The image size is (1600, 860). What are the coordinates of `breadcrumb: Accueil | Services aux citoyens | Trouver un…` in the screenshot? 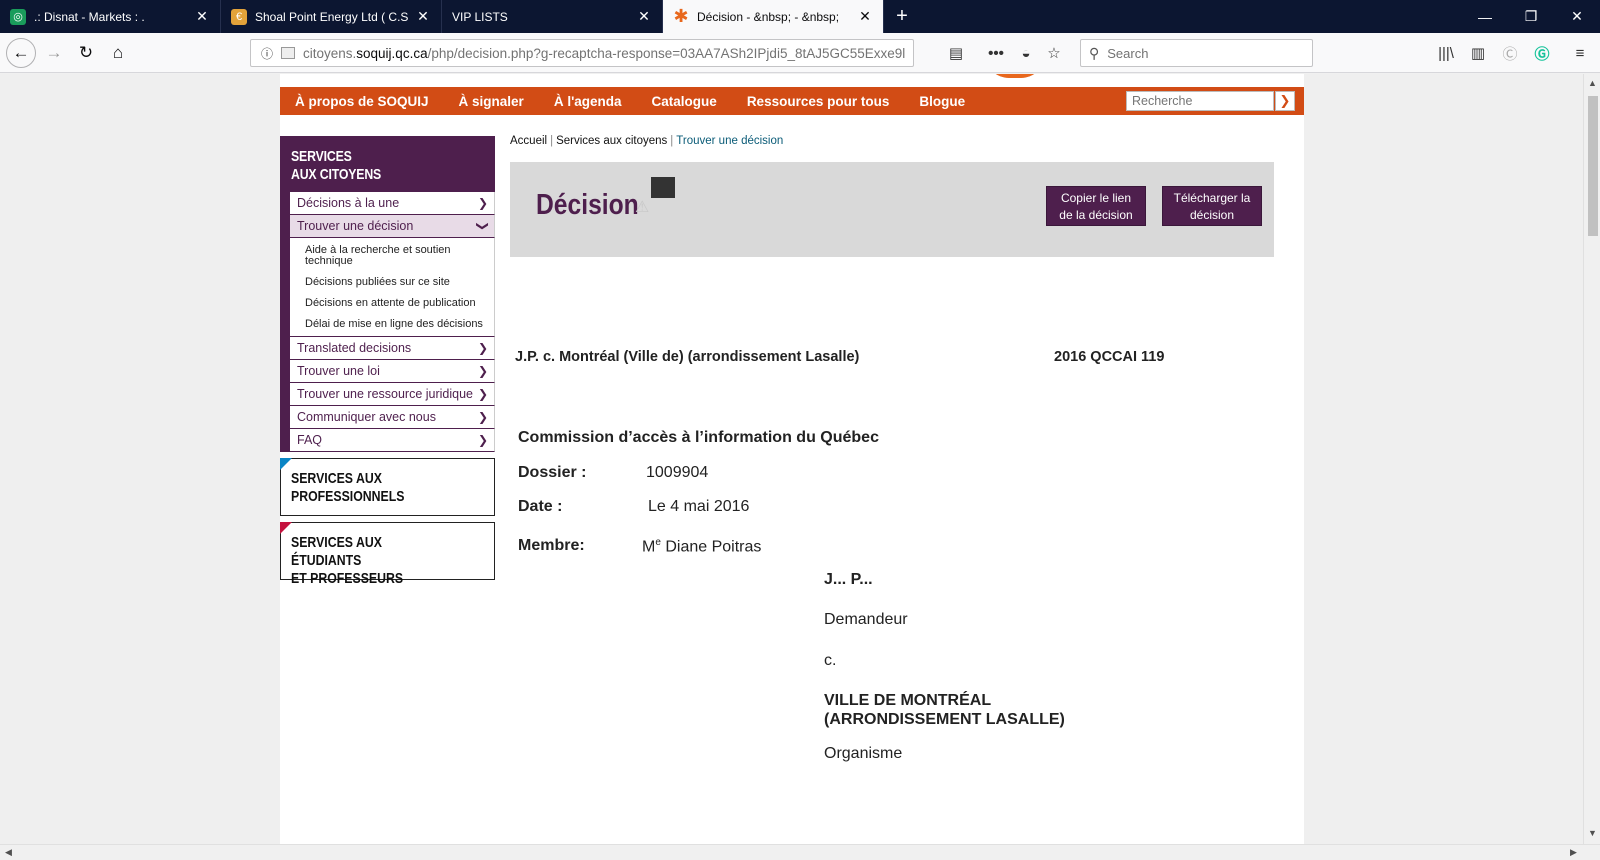 It's located at (647, 141).